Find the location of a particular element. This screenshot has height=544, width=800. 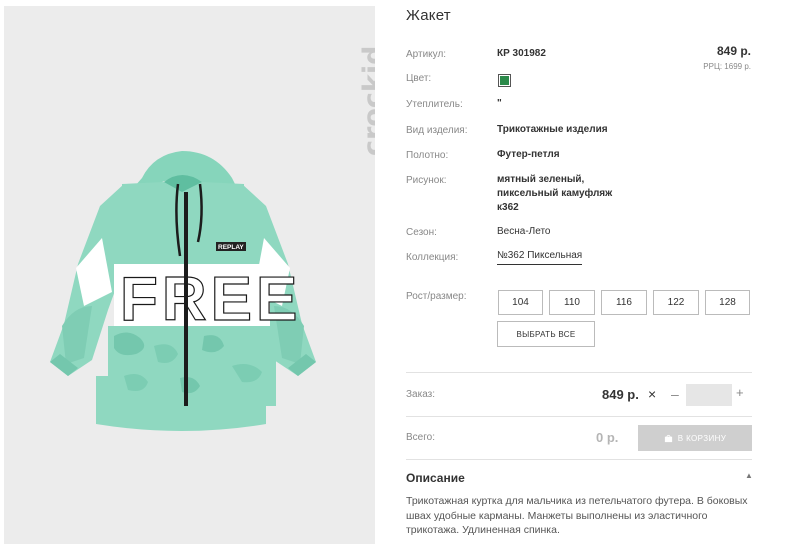

pattern-label: Рисунок: is located at coordinates (426, 180).